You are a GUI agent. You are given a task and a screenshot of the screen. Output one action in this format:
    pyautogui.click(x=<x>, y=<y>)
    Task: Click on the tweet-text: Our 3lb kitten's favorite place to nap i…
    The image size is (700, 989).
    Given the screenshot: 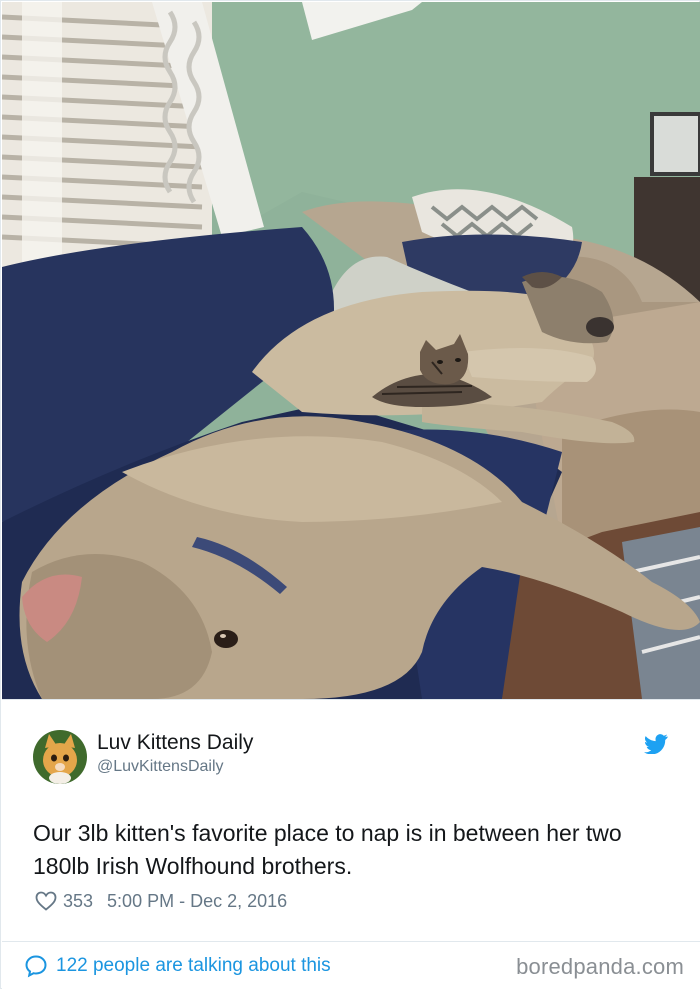 What is the action you would take?
    pyautogui.click(x=327, y=849)
    